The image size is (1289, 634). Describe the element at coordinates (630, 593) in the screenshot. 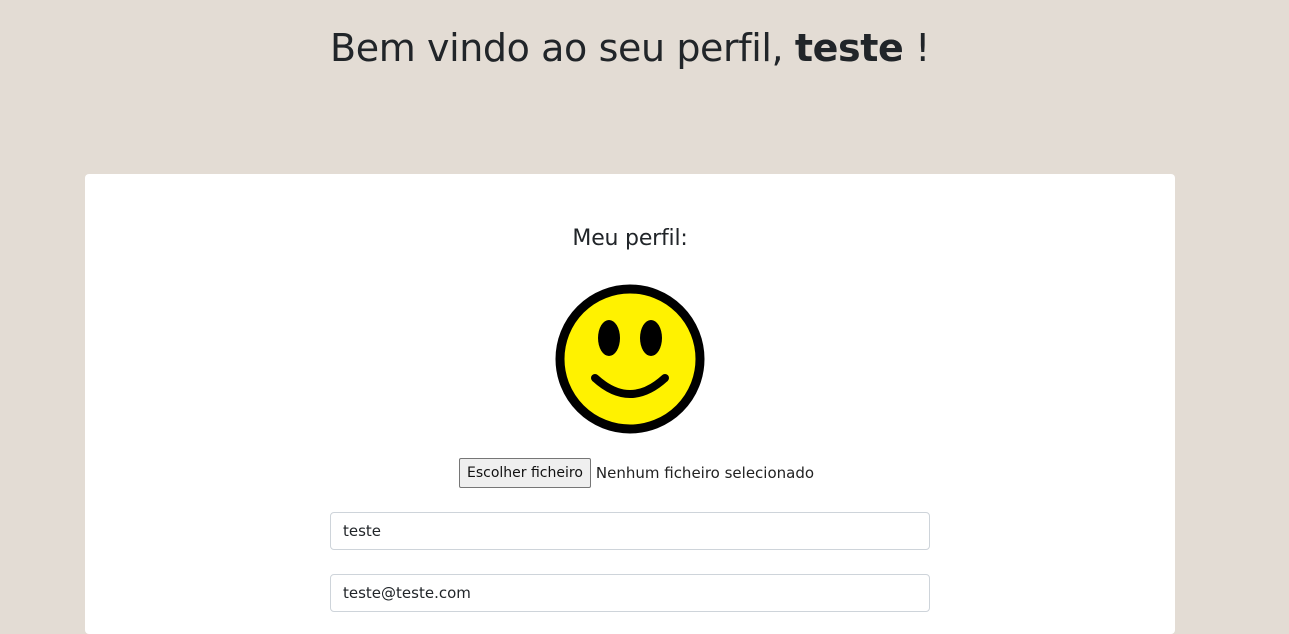

I see `email-field` at that location.